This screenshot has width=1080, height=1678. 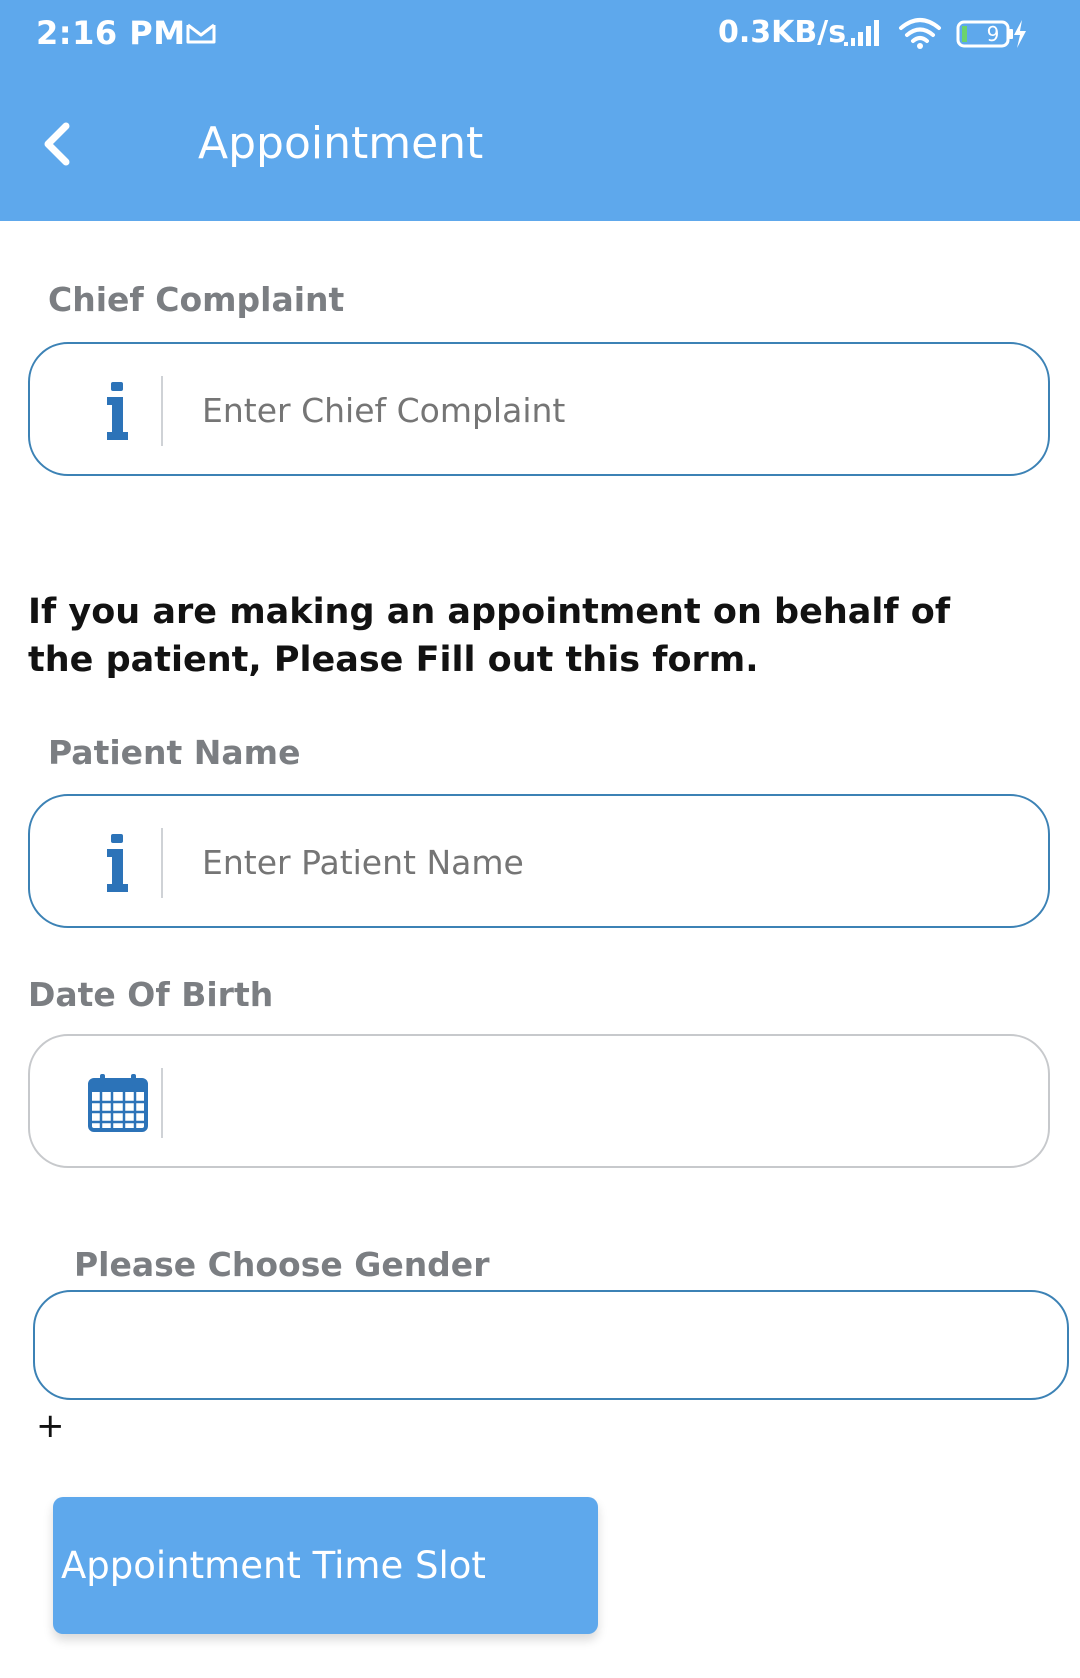 I want to click on chief-complaint-field, so click(x=539, y=409).